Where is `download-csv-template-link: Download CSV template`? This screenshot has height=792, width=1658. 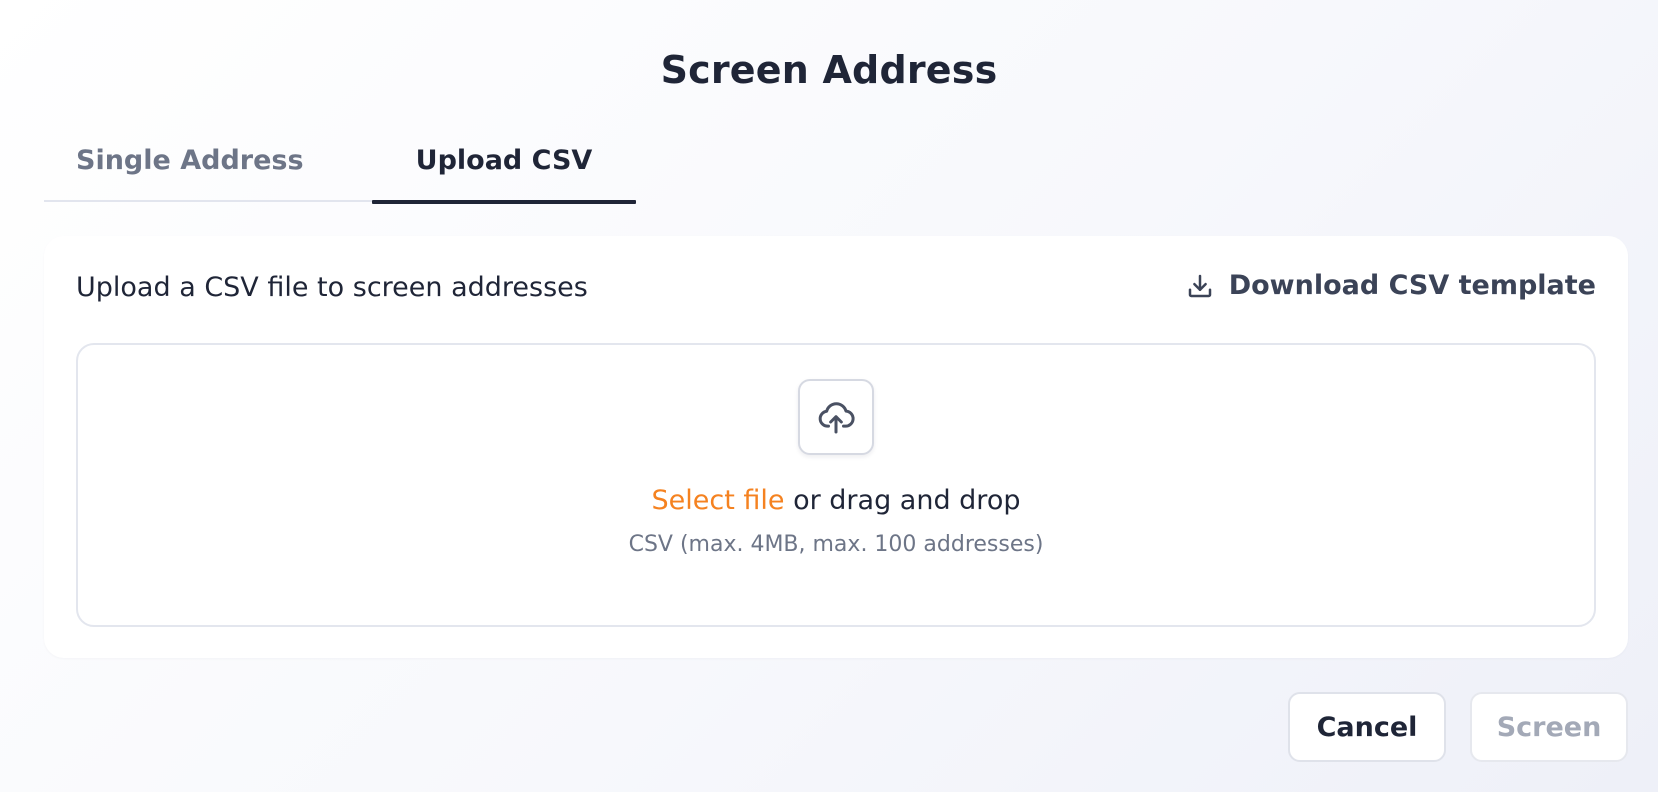 download-csv-template-link: Download CSV template is located at coordinates (1390, 285).